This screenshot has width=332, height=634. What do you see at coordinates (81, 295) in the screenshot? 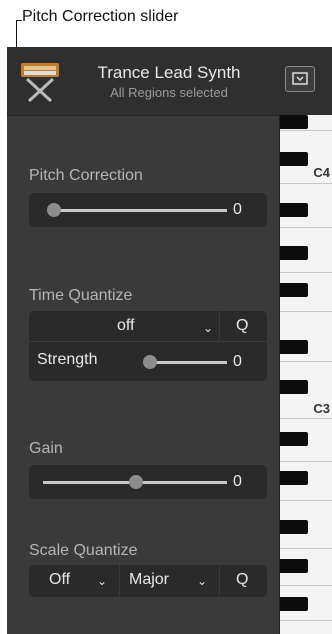
I see `time-quantize-label: Time Quantize` at bounding box center [81, 295].